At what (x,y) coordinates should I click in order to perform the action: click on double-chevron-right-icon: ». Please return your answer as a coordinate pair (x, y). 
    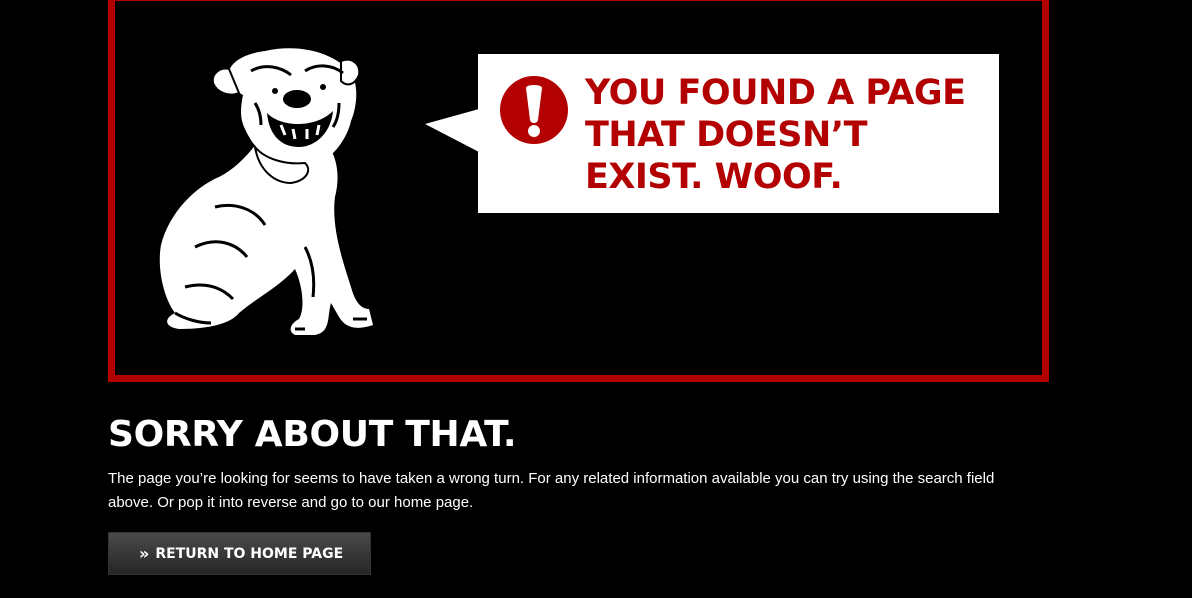
    Looking at the image, I should click on (144, 553).